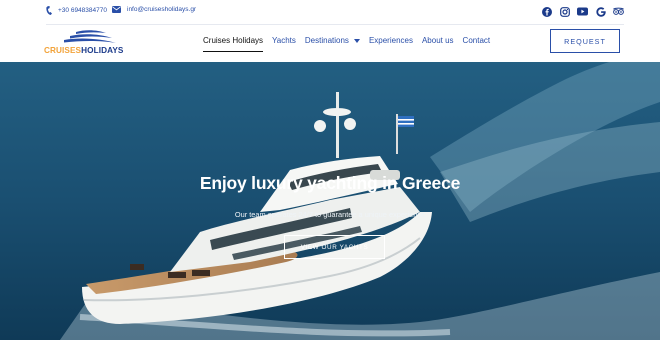 The width and height of the screenshot is (660, 340). Describe the element at coordinates (391, 40) in the screenshot. I see `nav-experiences: Experiences` at that location.